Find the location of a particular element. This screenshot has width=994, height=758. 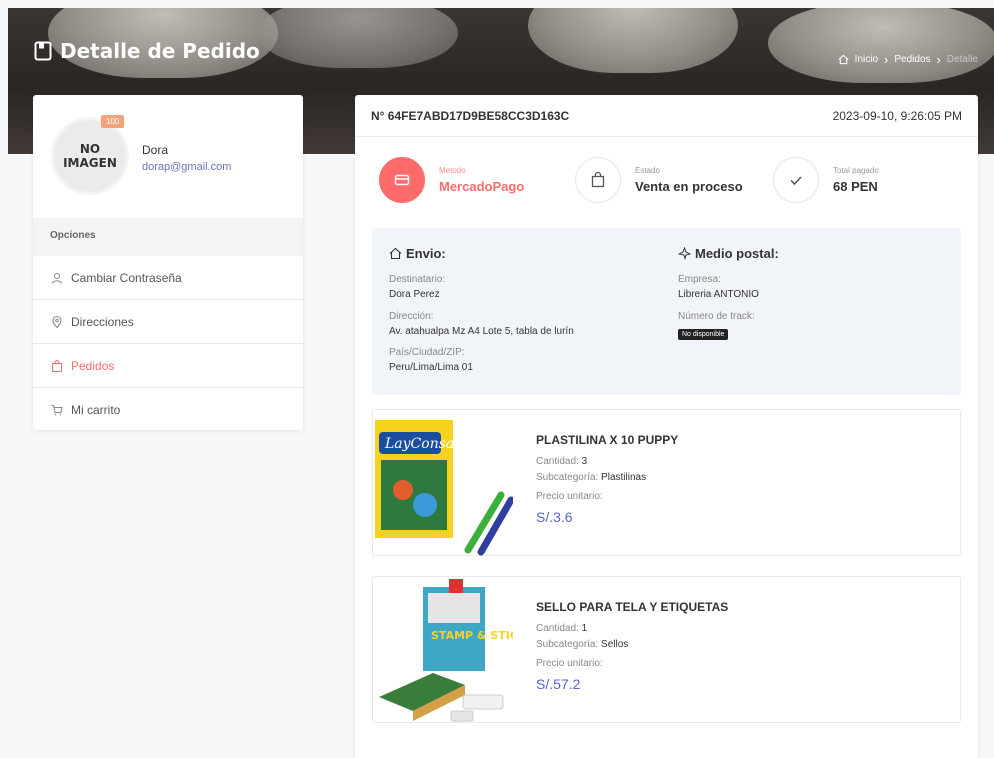

product-name: PLASTILINA X 10 PUPPY is located at coordinates (607, 440).